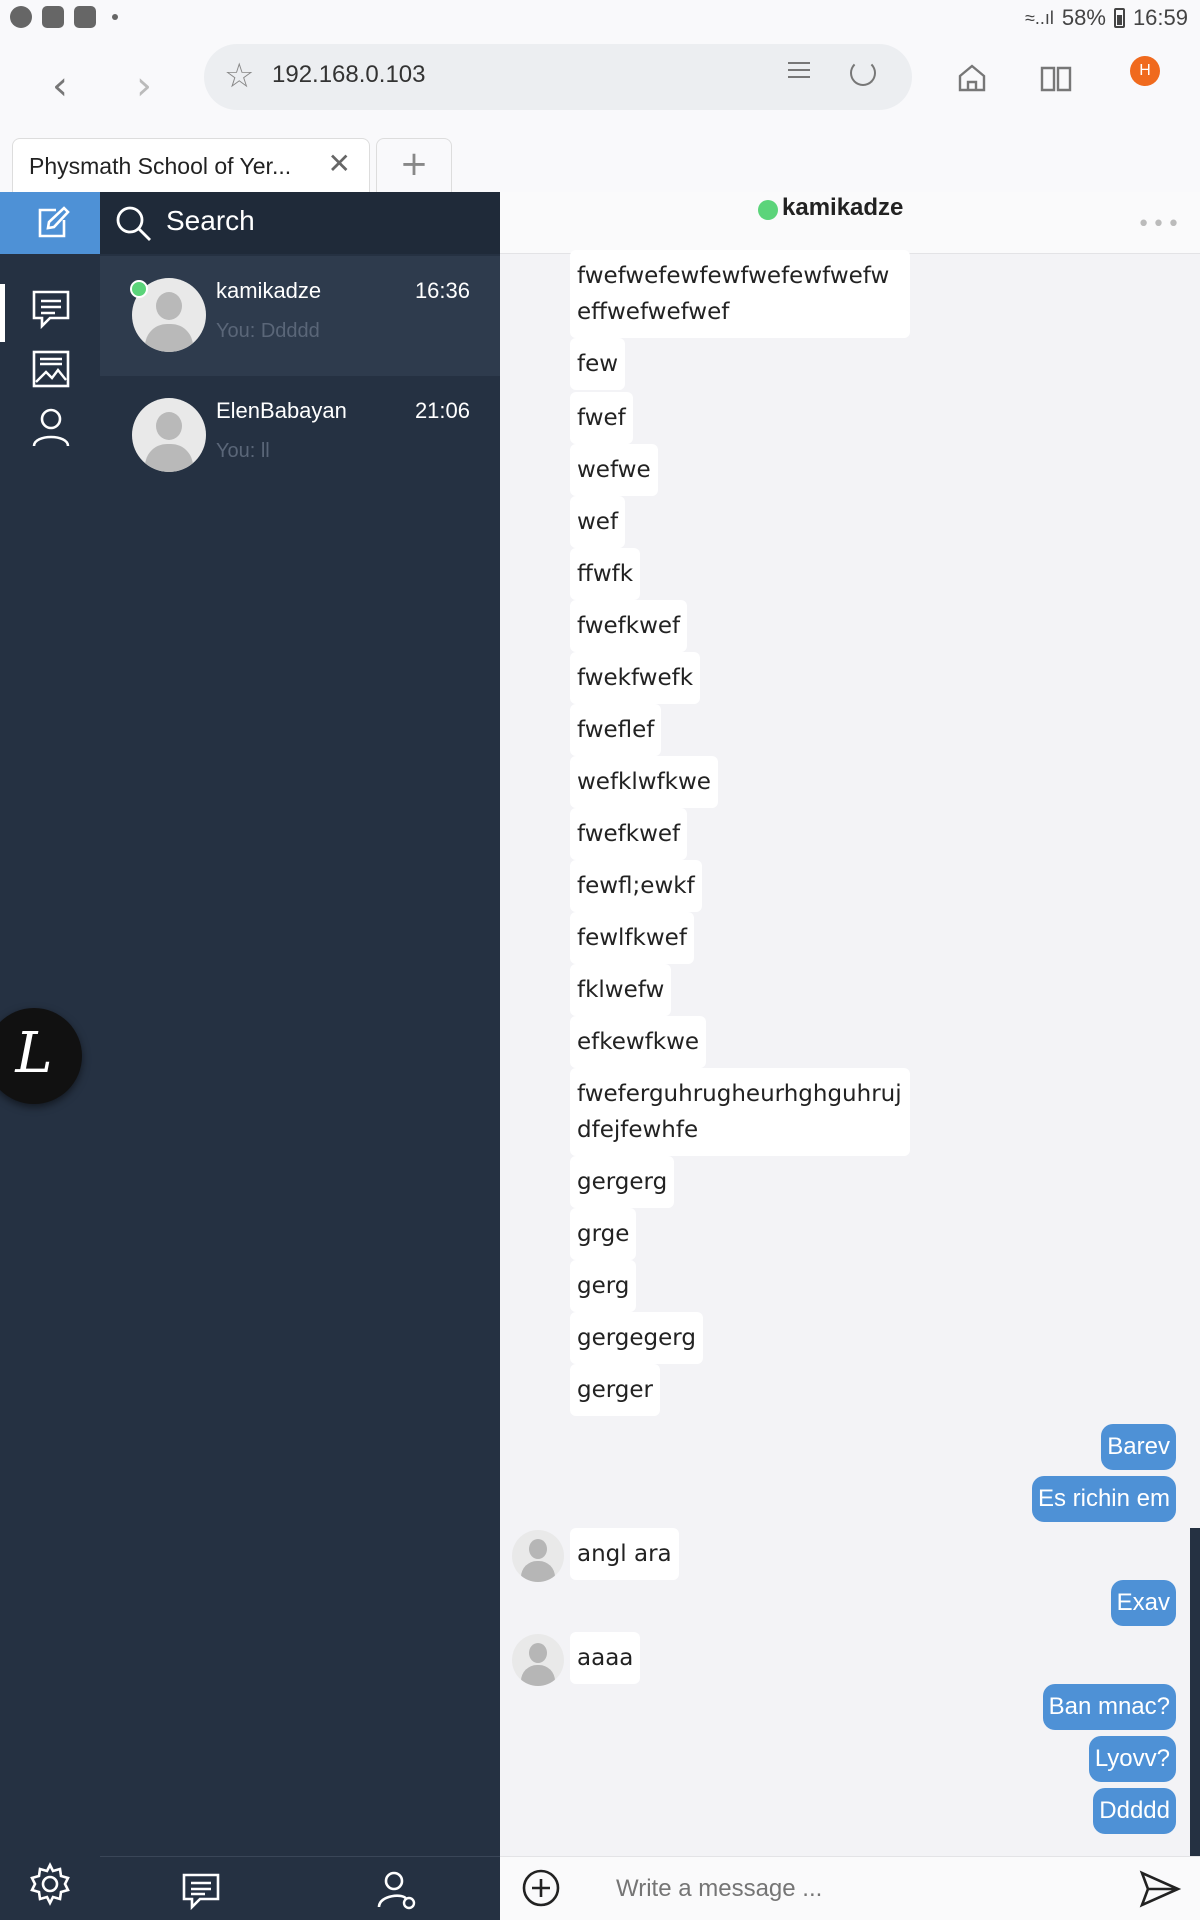  I want to click on incoming-message: wefwe, so click(614, 470).